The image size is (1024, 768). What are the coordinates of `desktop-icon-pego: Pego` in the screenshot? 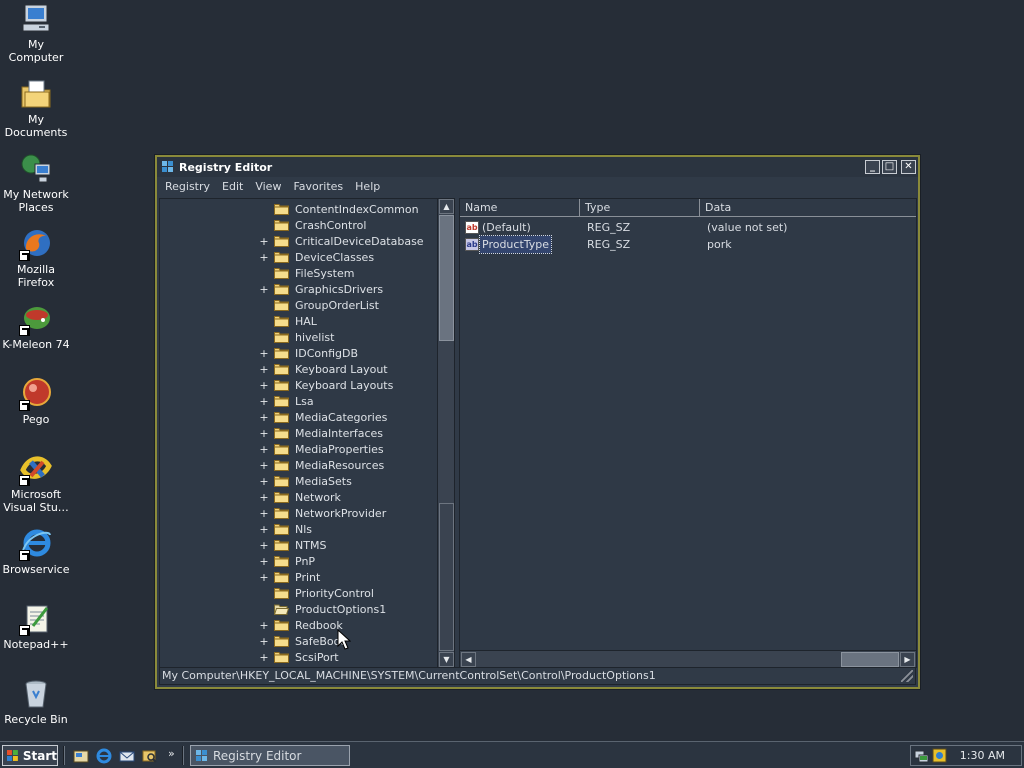 It's located at (36, 401).